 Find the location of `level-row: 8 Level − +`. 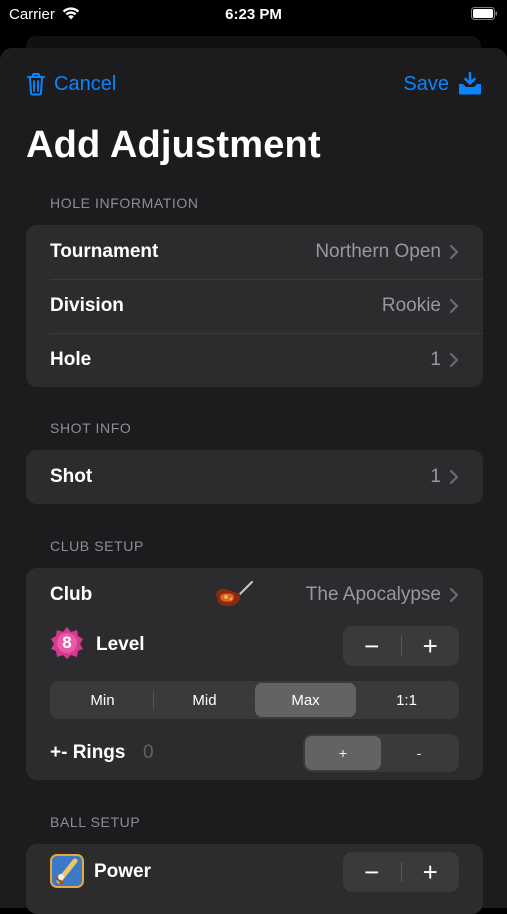

level-row: 8 Level − + is located at coordinates (254, 647).